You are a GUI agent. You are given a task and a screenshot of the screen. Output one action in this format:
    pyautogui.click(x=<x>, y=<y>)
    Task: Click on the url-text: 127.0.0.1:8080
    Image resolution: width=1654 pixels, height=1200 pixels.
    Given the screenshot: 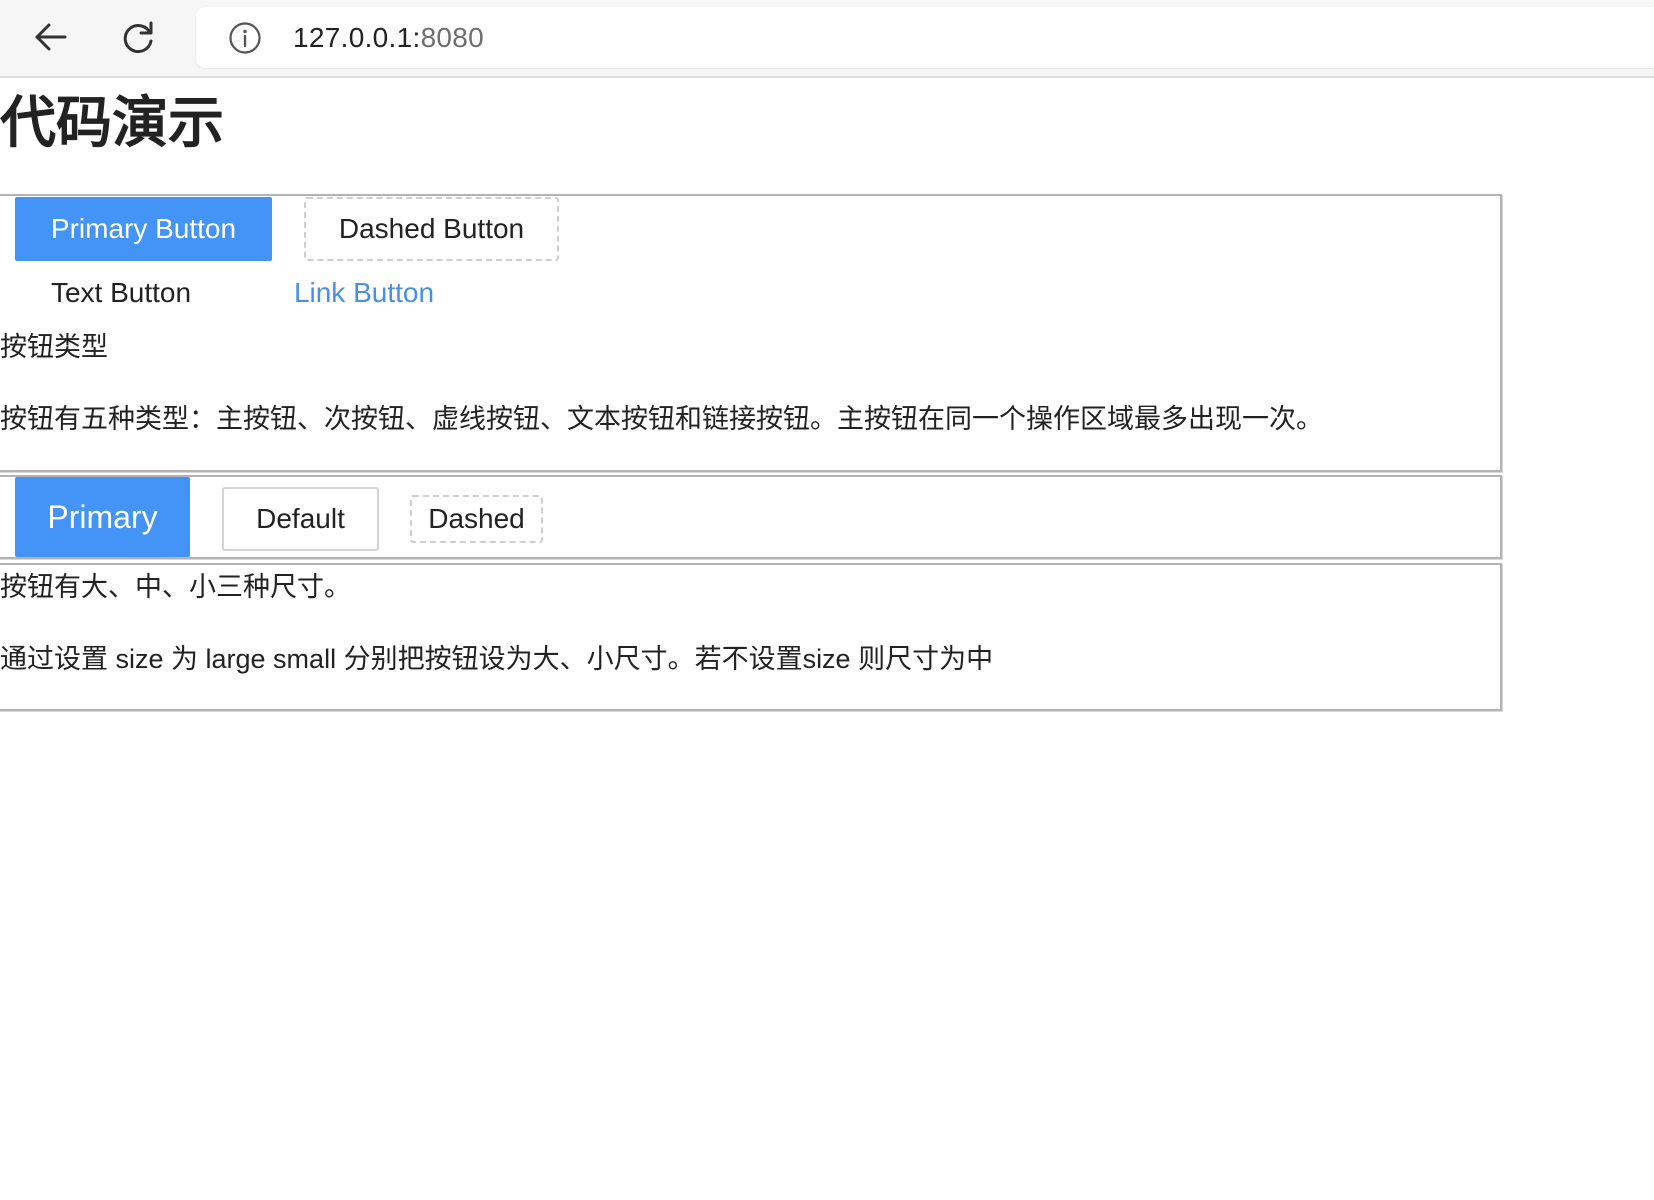 What is the action you would take?
    pyautogui.click(x=388, y=38)
    